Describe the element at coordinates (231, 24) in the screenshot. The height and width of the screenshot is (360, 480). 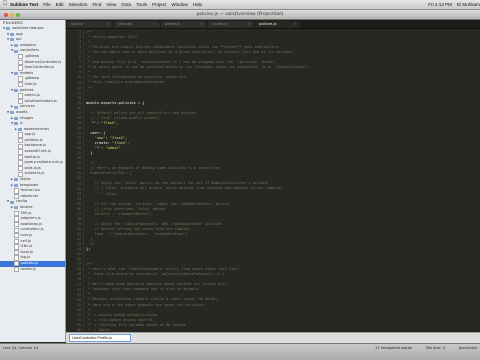
I see `editor-tab: routes.js ×` at that location.